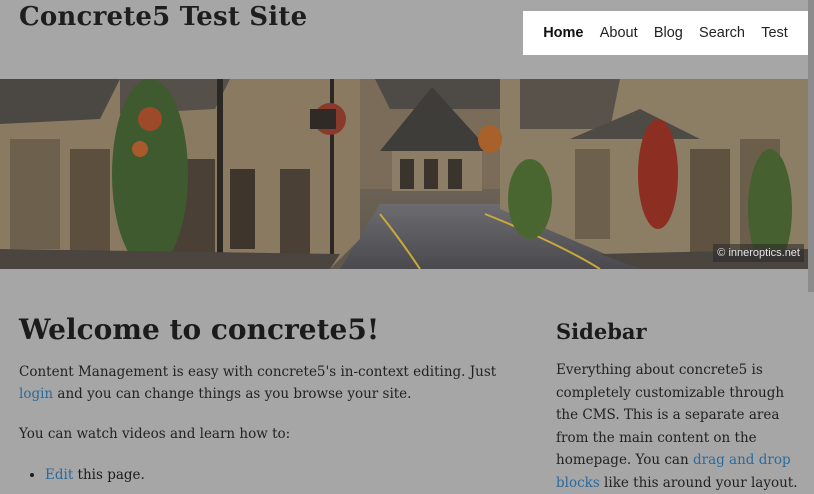  Describe the element at coordinates (758, 253) in the screenshot. I see `image-credit: © inneroptics.net` at that location.